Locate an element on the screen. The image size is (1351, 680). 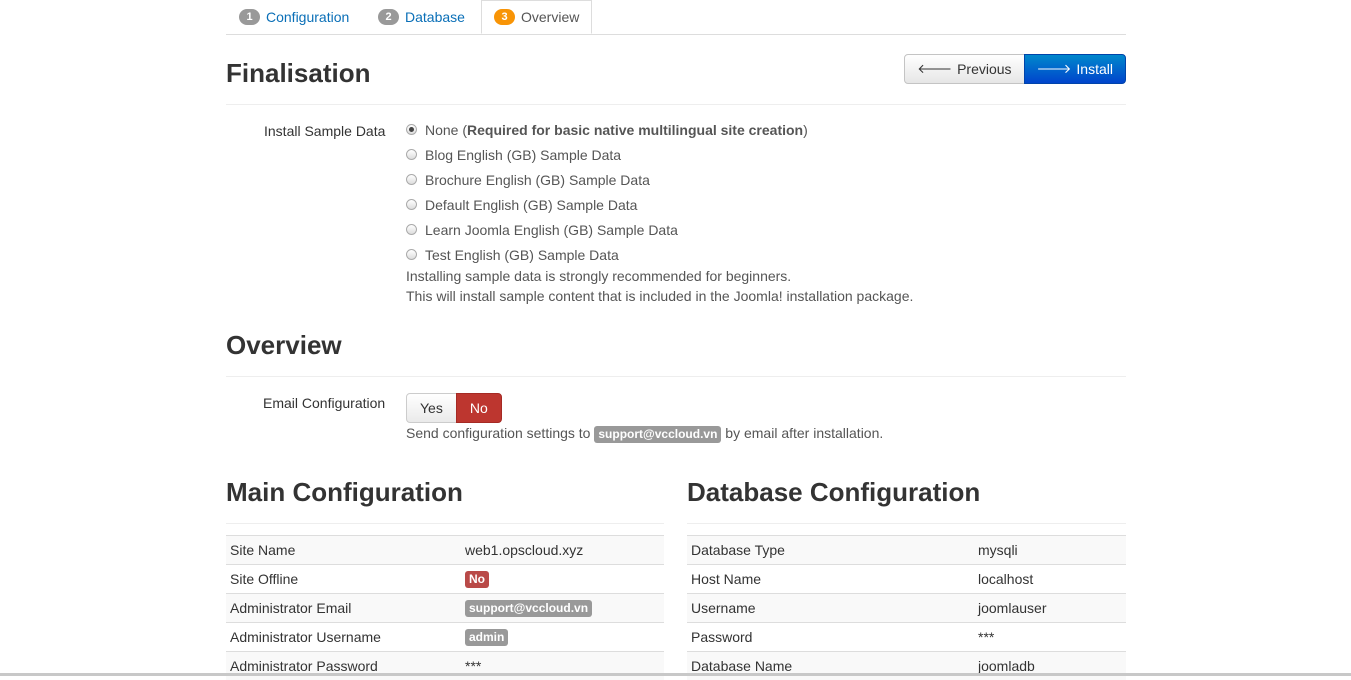
radio-option-blog: Blog English (GB) Sample Data is located at coordinates (607, 154).